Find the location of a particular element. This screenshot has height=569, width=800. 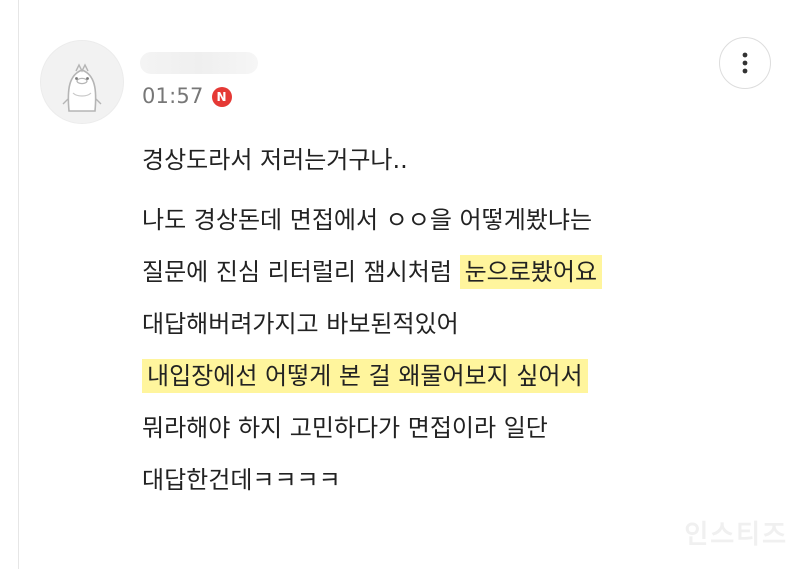

more-options-button is located at coordinates (745, 63).